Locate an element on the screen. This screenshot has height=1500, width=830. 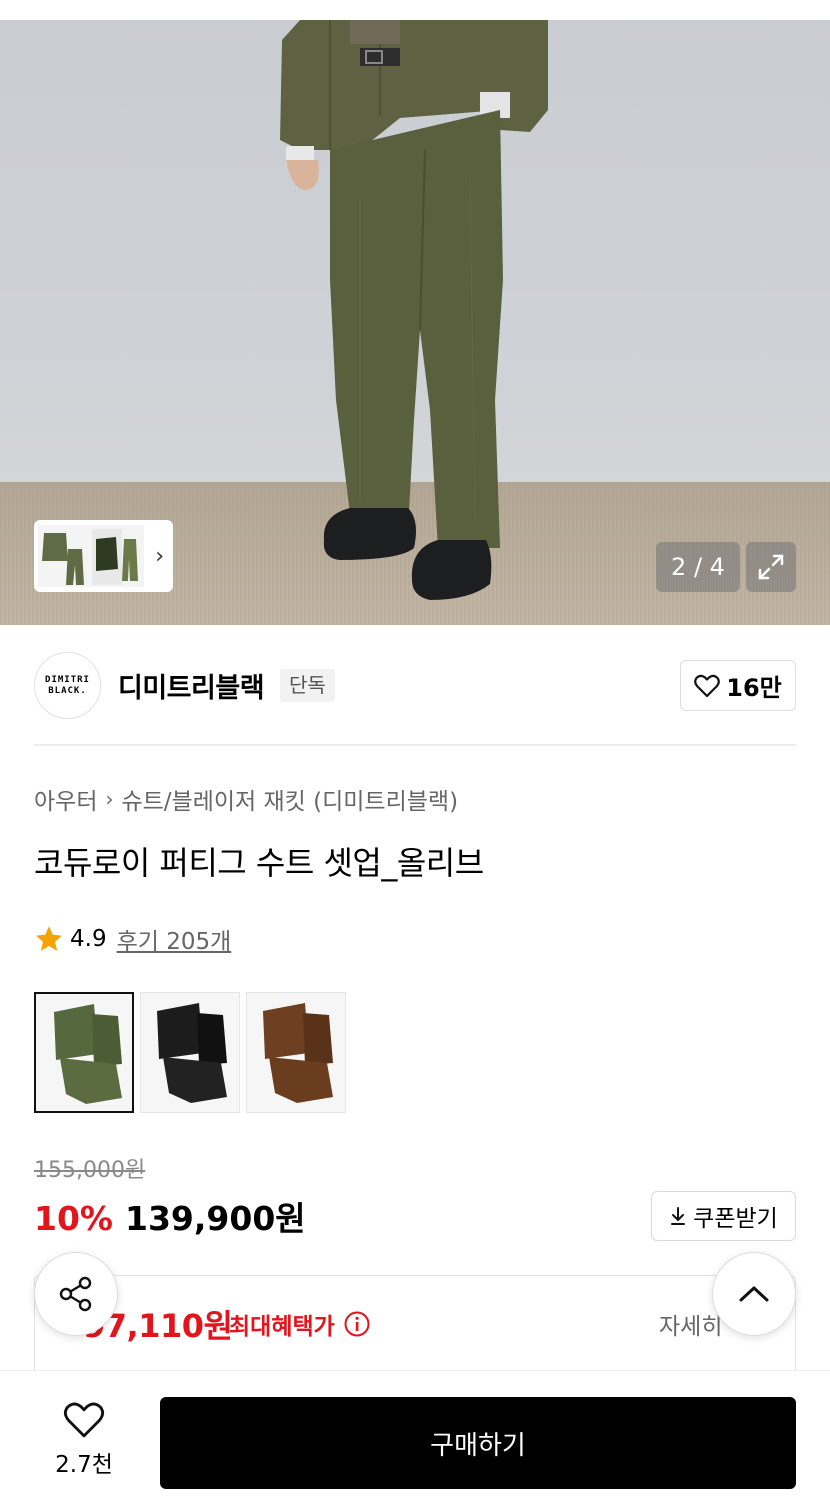
breadcrumb-subcategory: 슈트/블레이저 재킷 (디미트리블랙) is located at coordinates (289, 799).